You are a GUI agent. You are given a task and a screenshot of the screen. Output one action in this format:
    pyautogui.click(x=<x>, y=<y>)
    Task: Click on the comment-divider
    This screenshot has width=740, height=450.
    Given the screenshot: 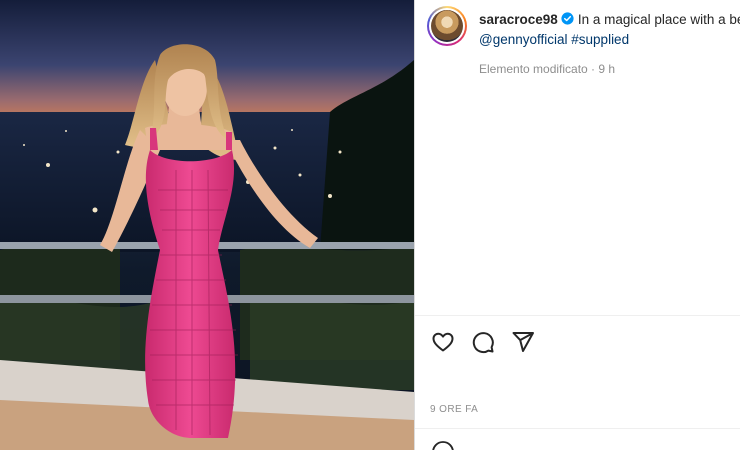 What is the action you would take?
    pyautogui.click(x=577, y=428)
    